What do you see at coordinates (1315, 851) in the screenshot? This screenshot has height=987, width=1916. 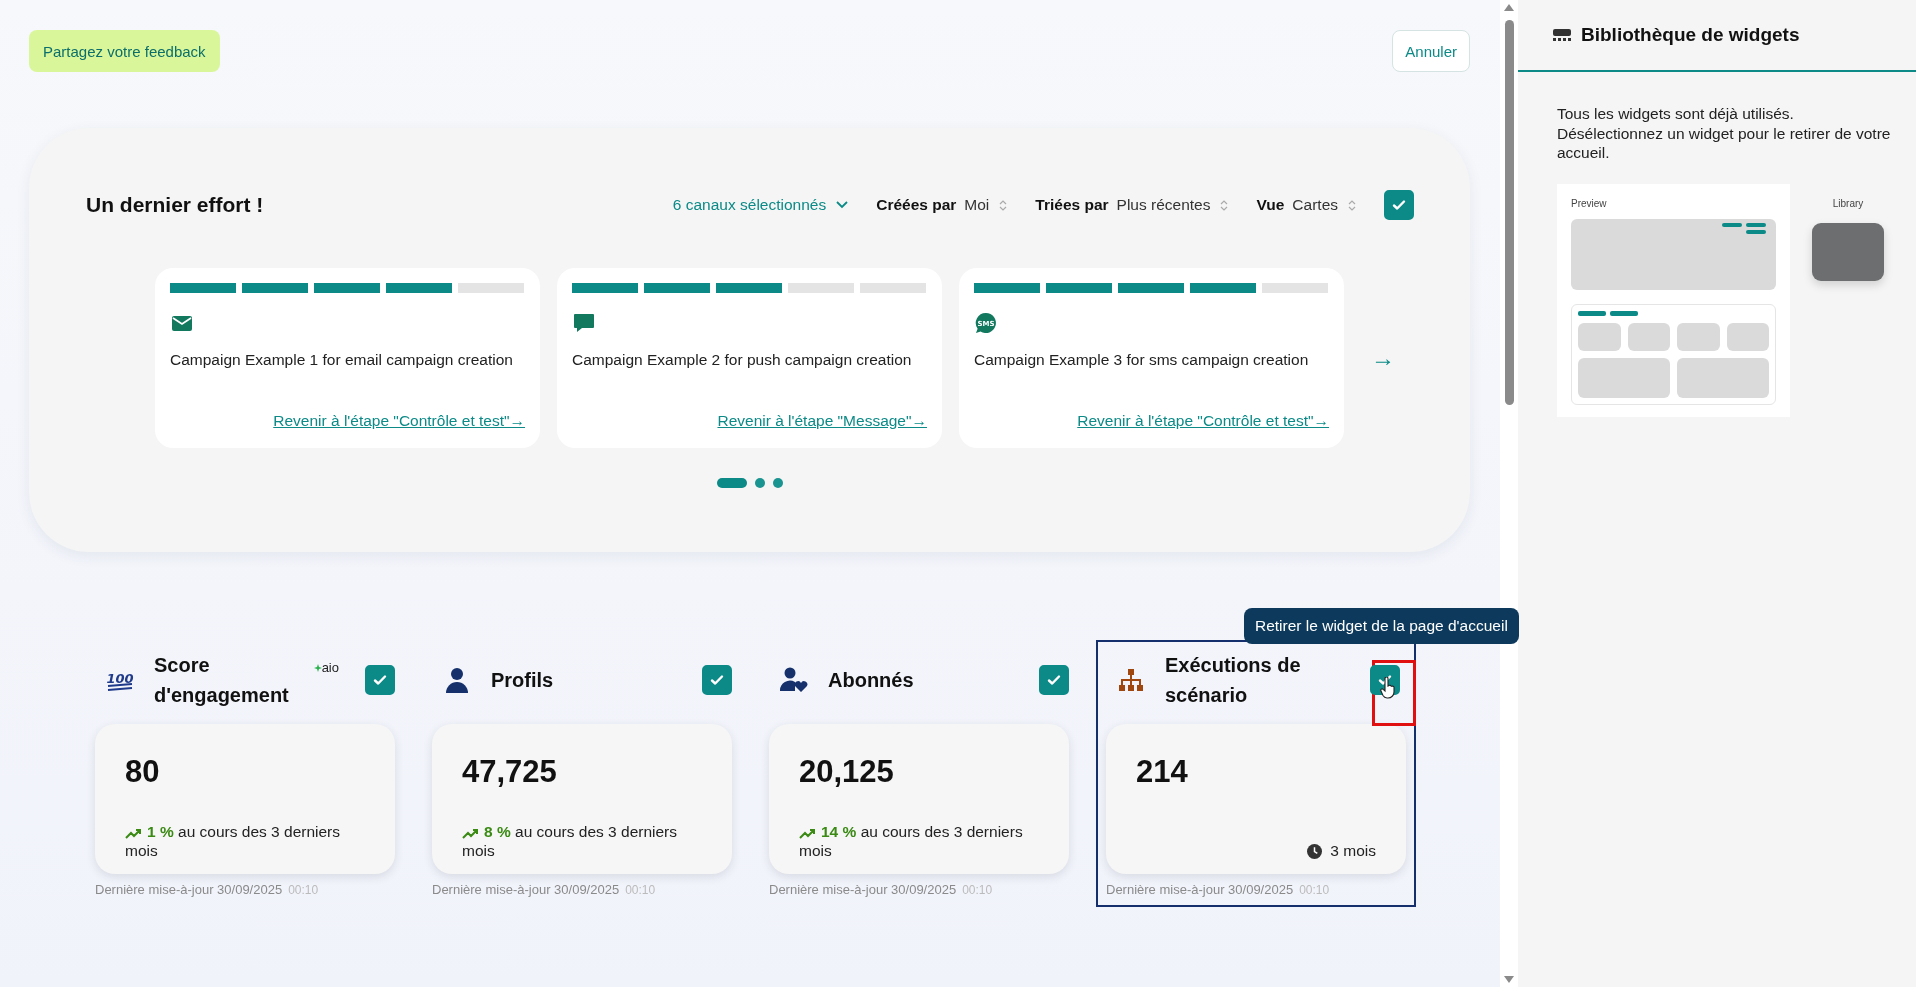 I see `clock-icon` at bounding box center [1315, 851].